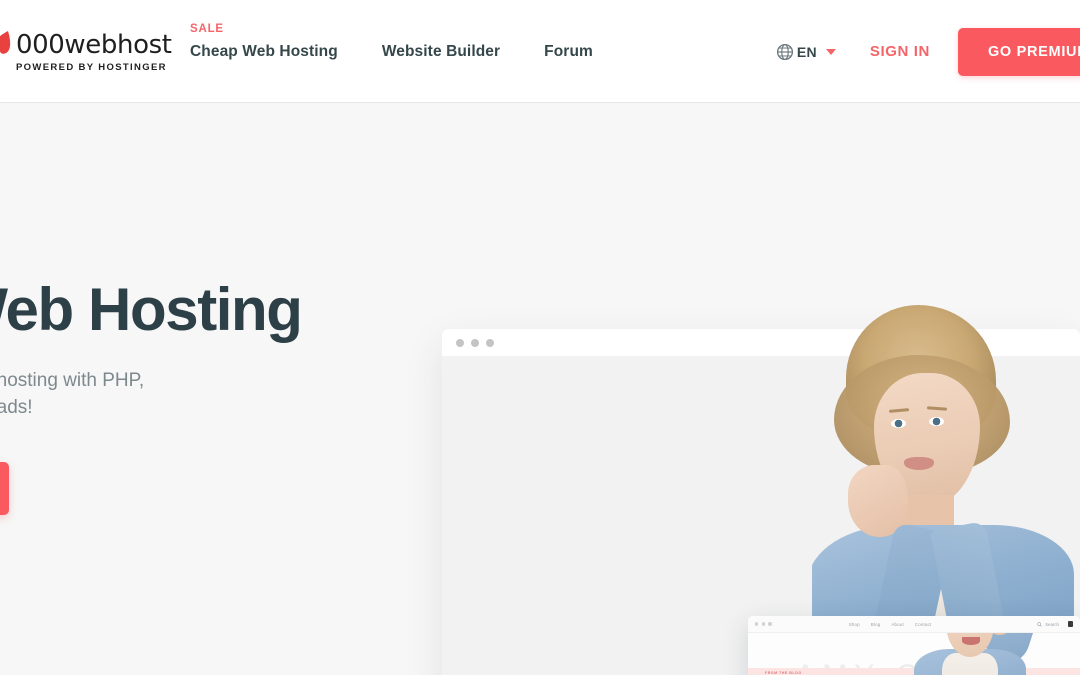  What do you see at coordinates (1052, 624) in the screenshot?
I see `mockup-search-label: Search` at bounding box center [1052, 624].